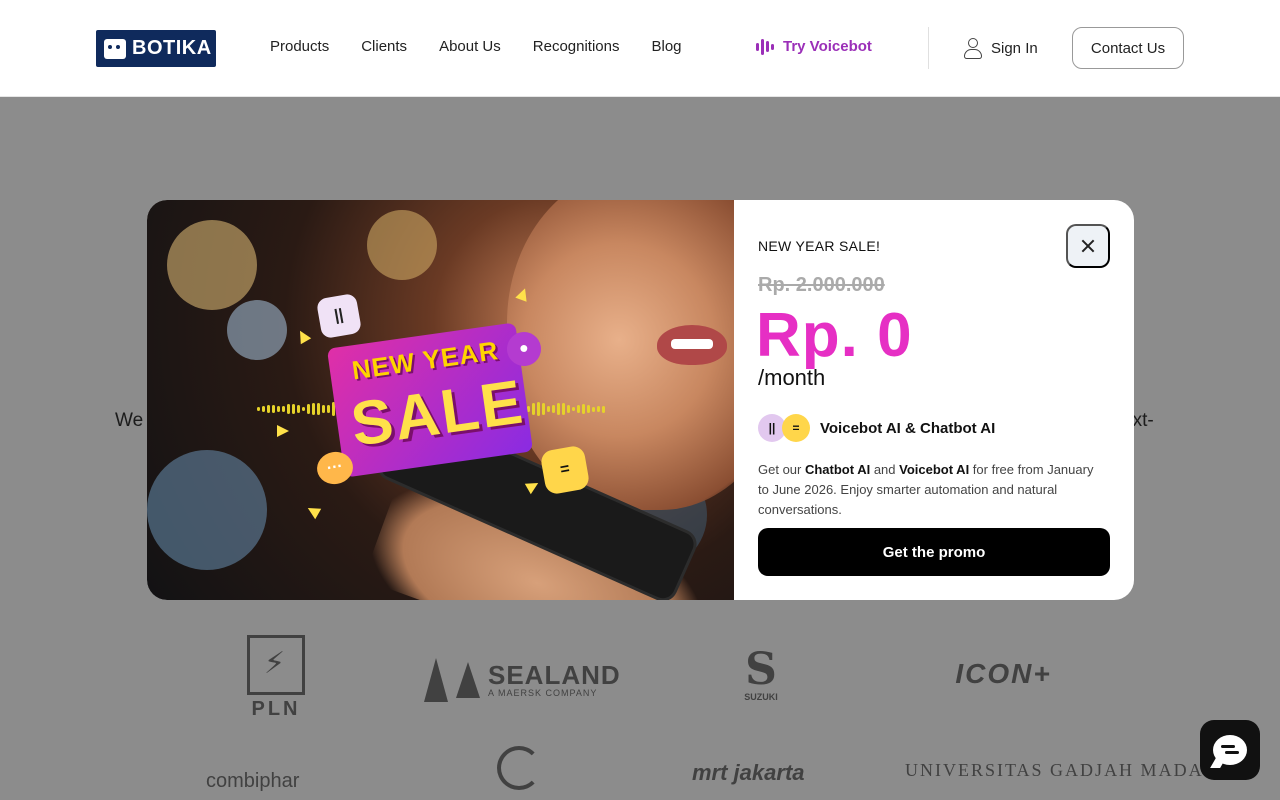 The image size is (1280, 800). What do you see at coordinates (576, 46) in the screenshot?
I see `nav-recognitions: Recognitions` at bounding box center [576, 46].